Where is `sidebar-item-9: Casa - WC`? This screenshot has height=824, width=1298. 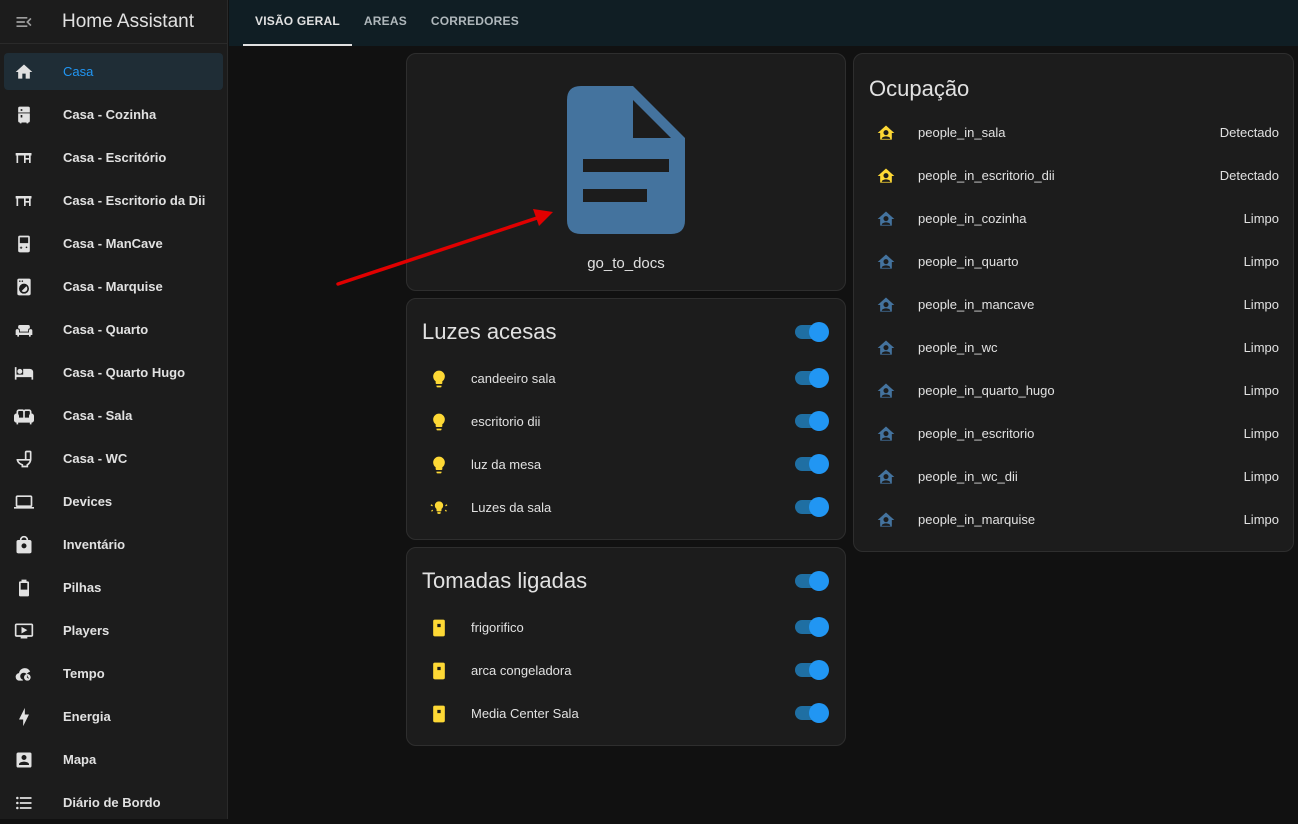 sidebar-item-9: Casa - WC is located at coordinates (113, 458).